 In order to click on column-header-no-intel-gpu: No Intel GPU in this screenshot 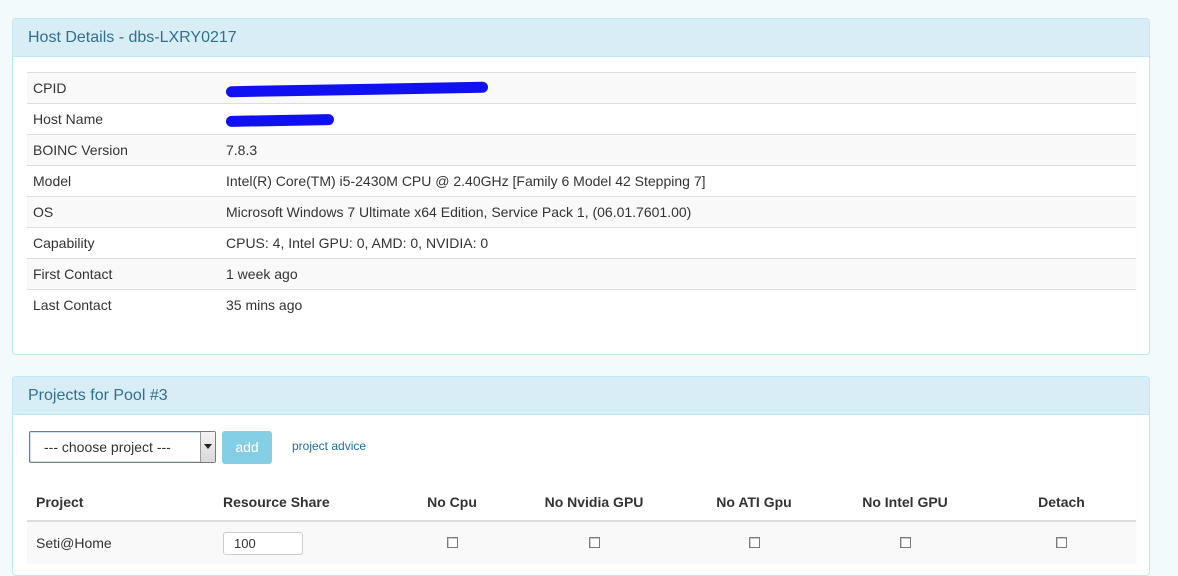, I will do `click(905, 503)`.